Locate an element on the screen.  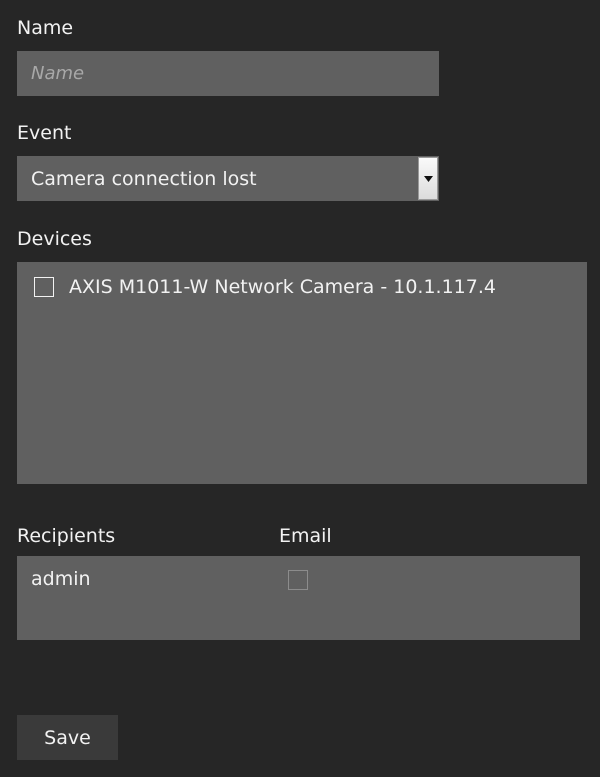
recipient-name: admin is located at coordinates (61, 579).